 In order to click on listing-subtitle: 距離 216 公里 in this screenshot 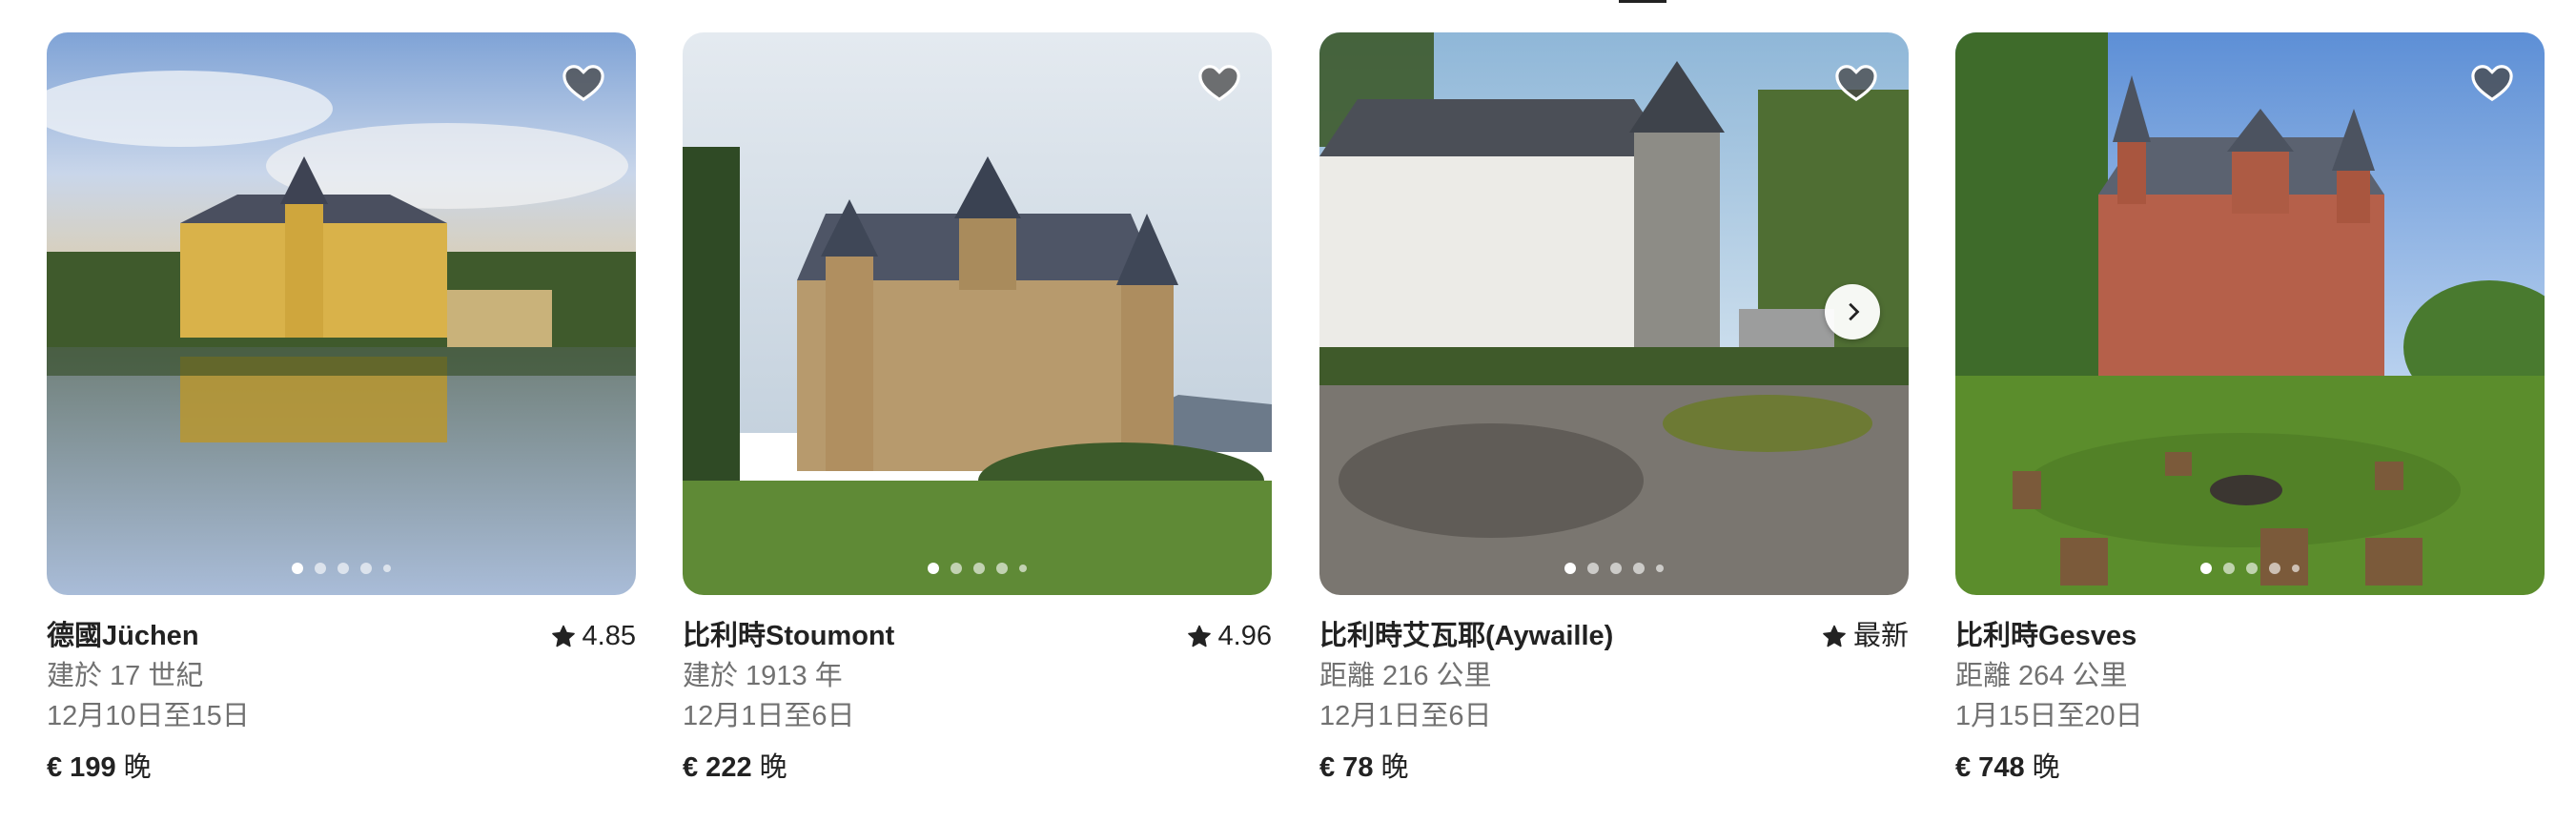, I will do `click(1405, 676)`.